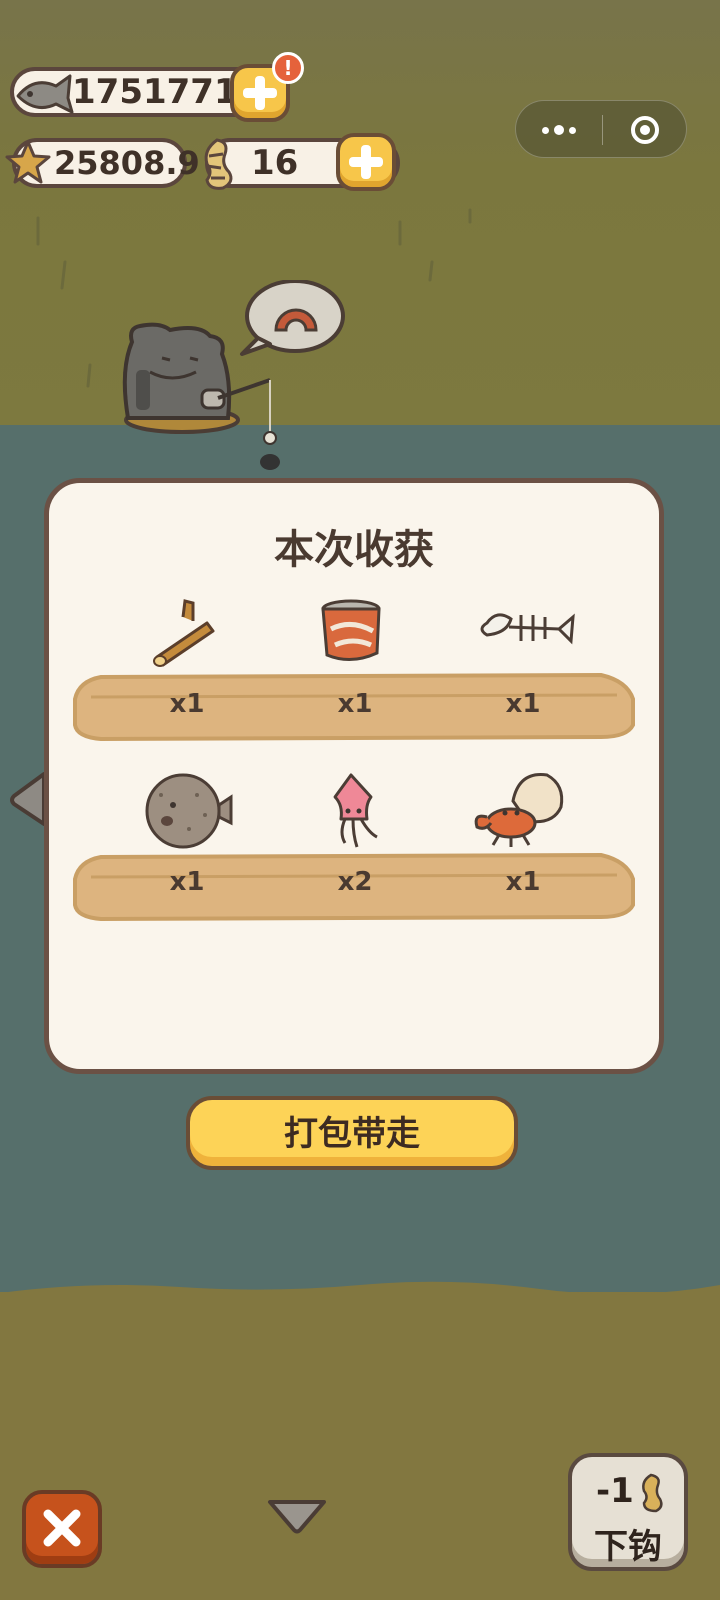 The image size is (720, 1600). Describe the element at coordinates (628, 1547) in the screenshot. I see `hook-label: 下钩` at that location.